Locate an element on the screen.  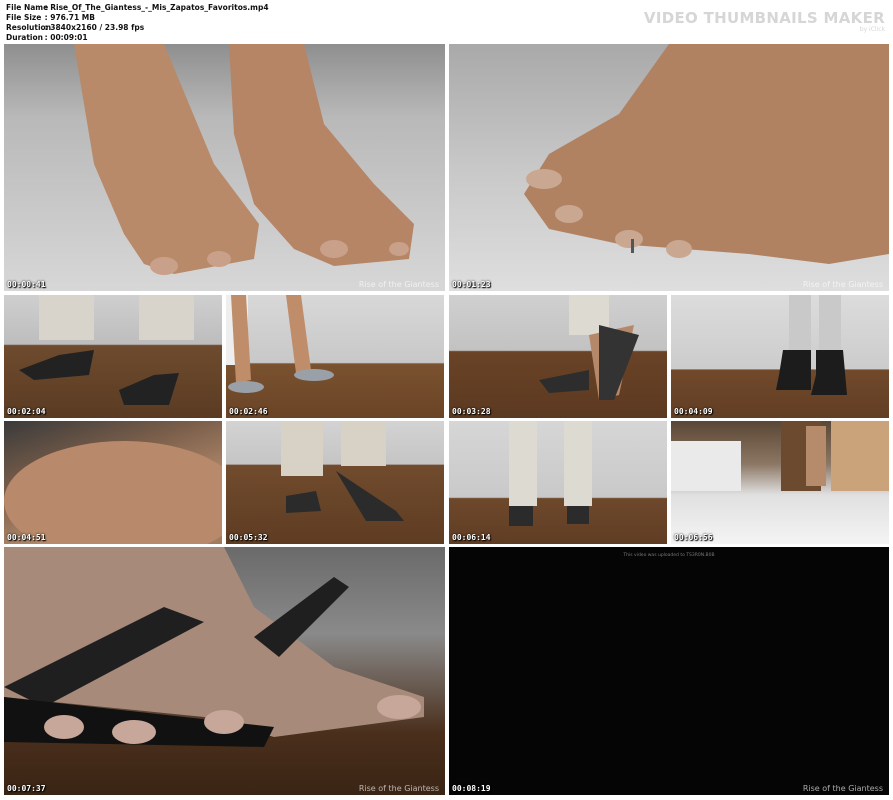
resolution-value: 3840x2160 / 23.98 fps is located at coordinates (97, 27).